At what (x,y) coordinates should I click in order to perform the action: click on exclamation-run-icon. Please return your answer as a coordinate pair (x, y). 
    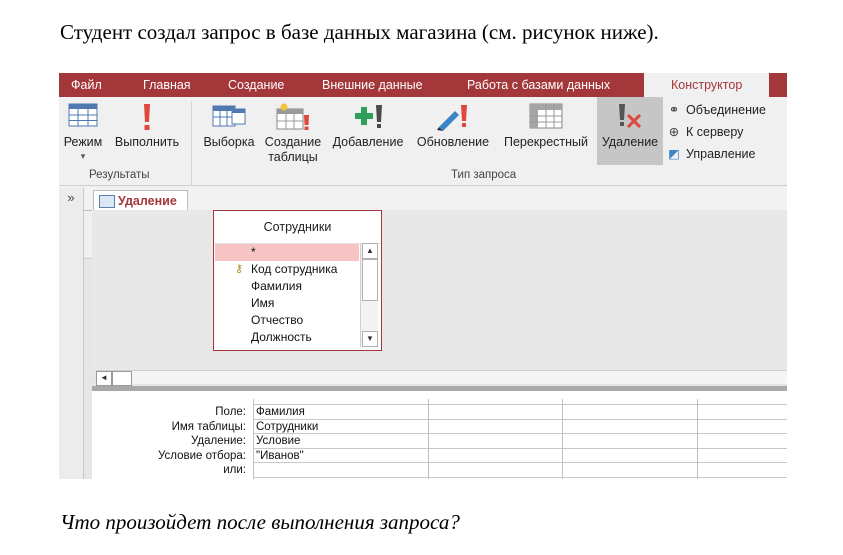
    Looking at the image, I should click on (147, 117).